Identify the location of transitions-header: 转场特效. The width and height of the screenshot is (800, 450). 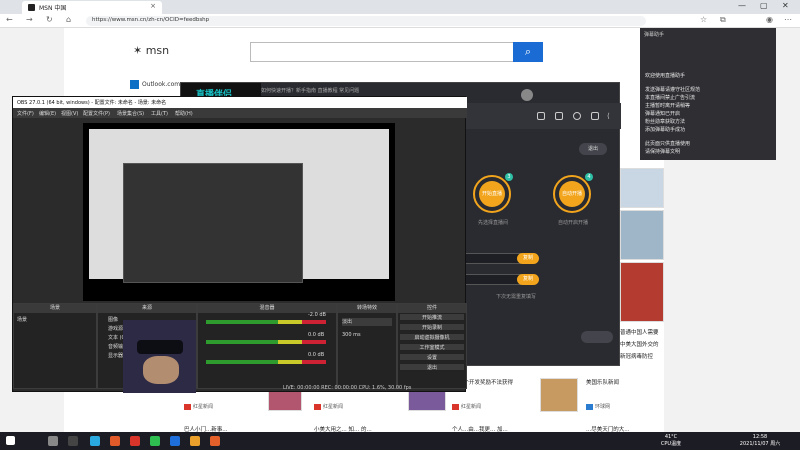
(367, 308).